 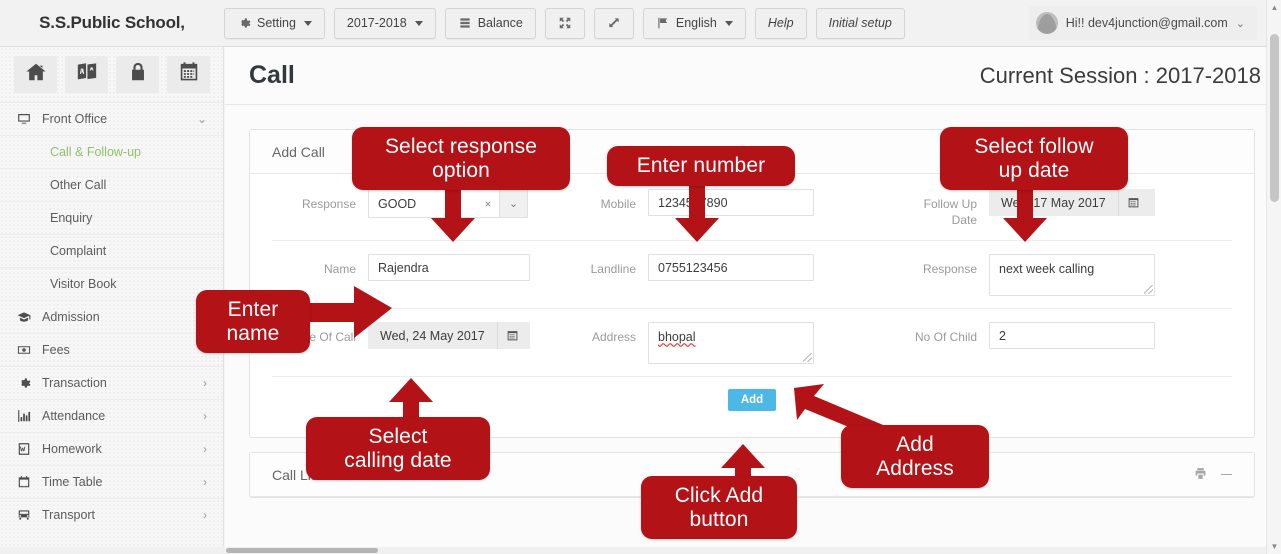 I want to click on sidebar-item-label: Homework, so click(x=72, y=449).